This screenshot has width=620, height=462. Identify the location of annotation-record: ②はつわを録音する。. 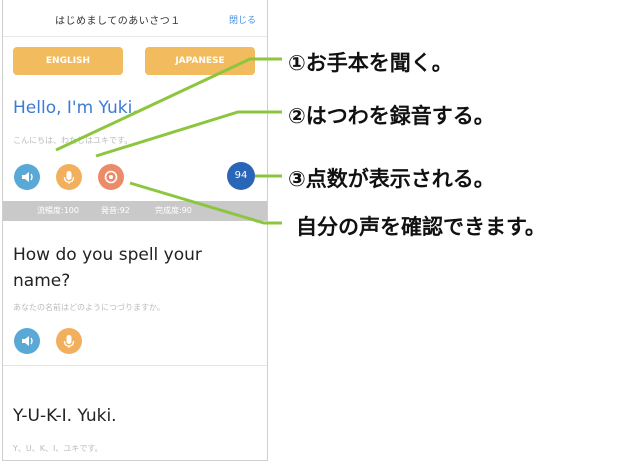
(391, 116).